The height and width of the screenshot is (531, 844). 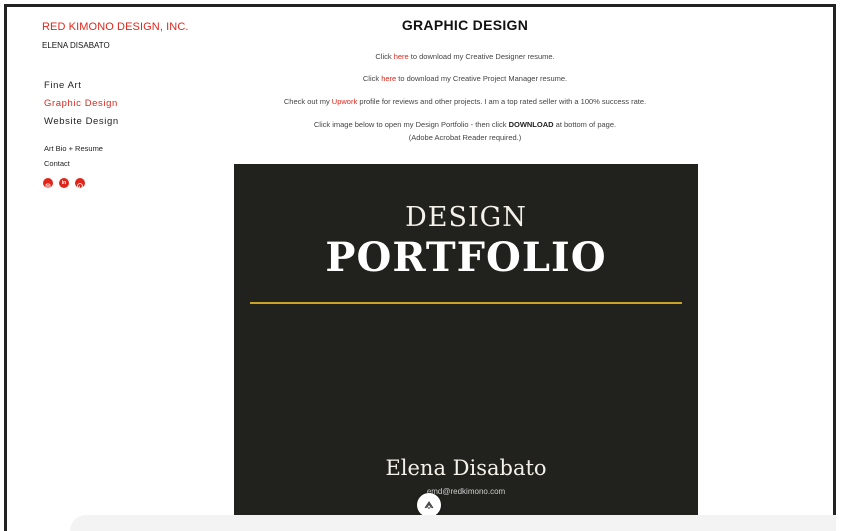 I want to click on cover-name: Elena Disabato, so click(x=466, y=468).